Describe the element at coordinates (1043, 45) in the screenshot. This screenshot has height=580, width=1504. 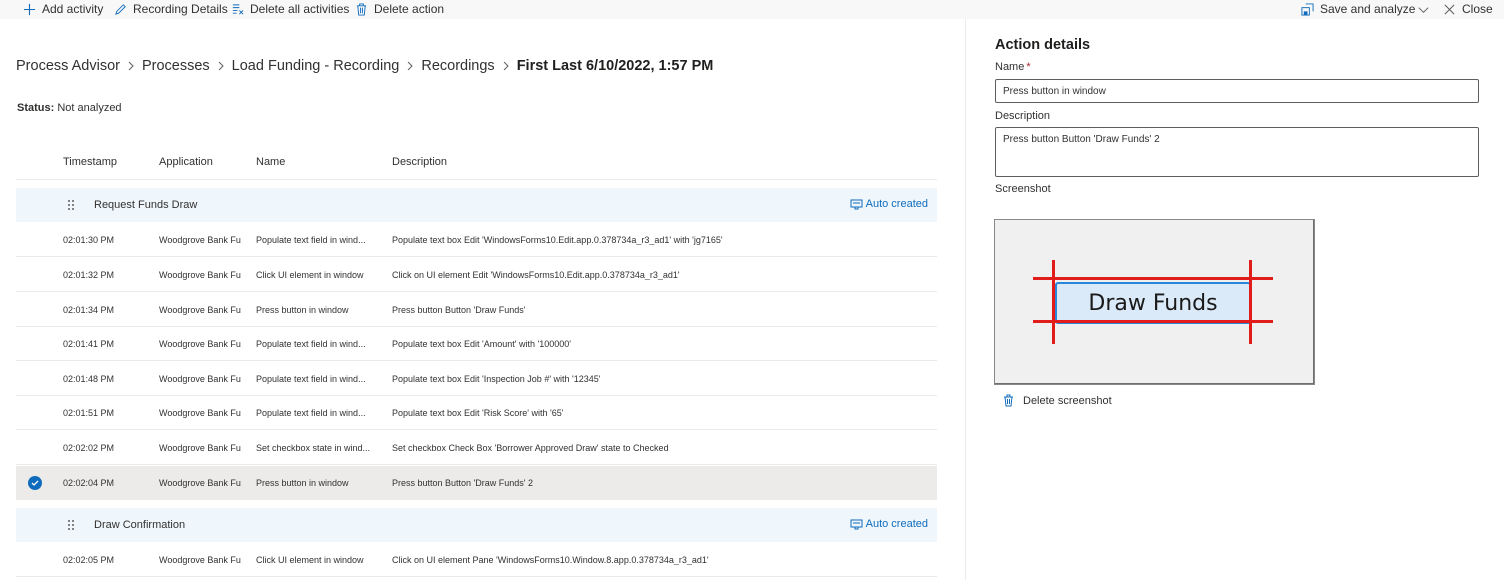
I see `panel-title: Action details` at that location.